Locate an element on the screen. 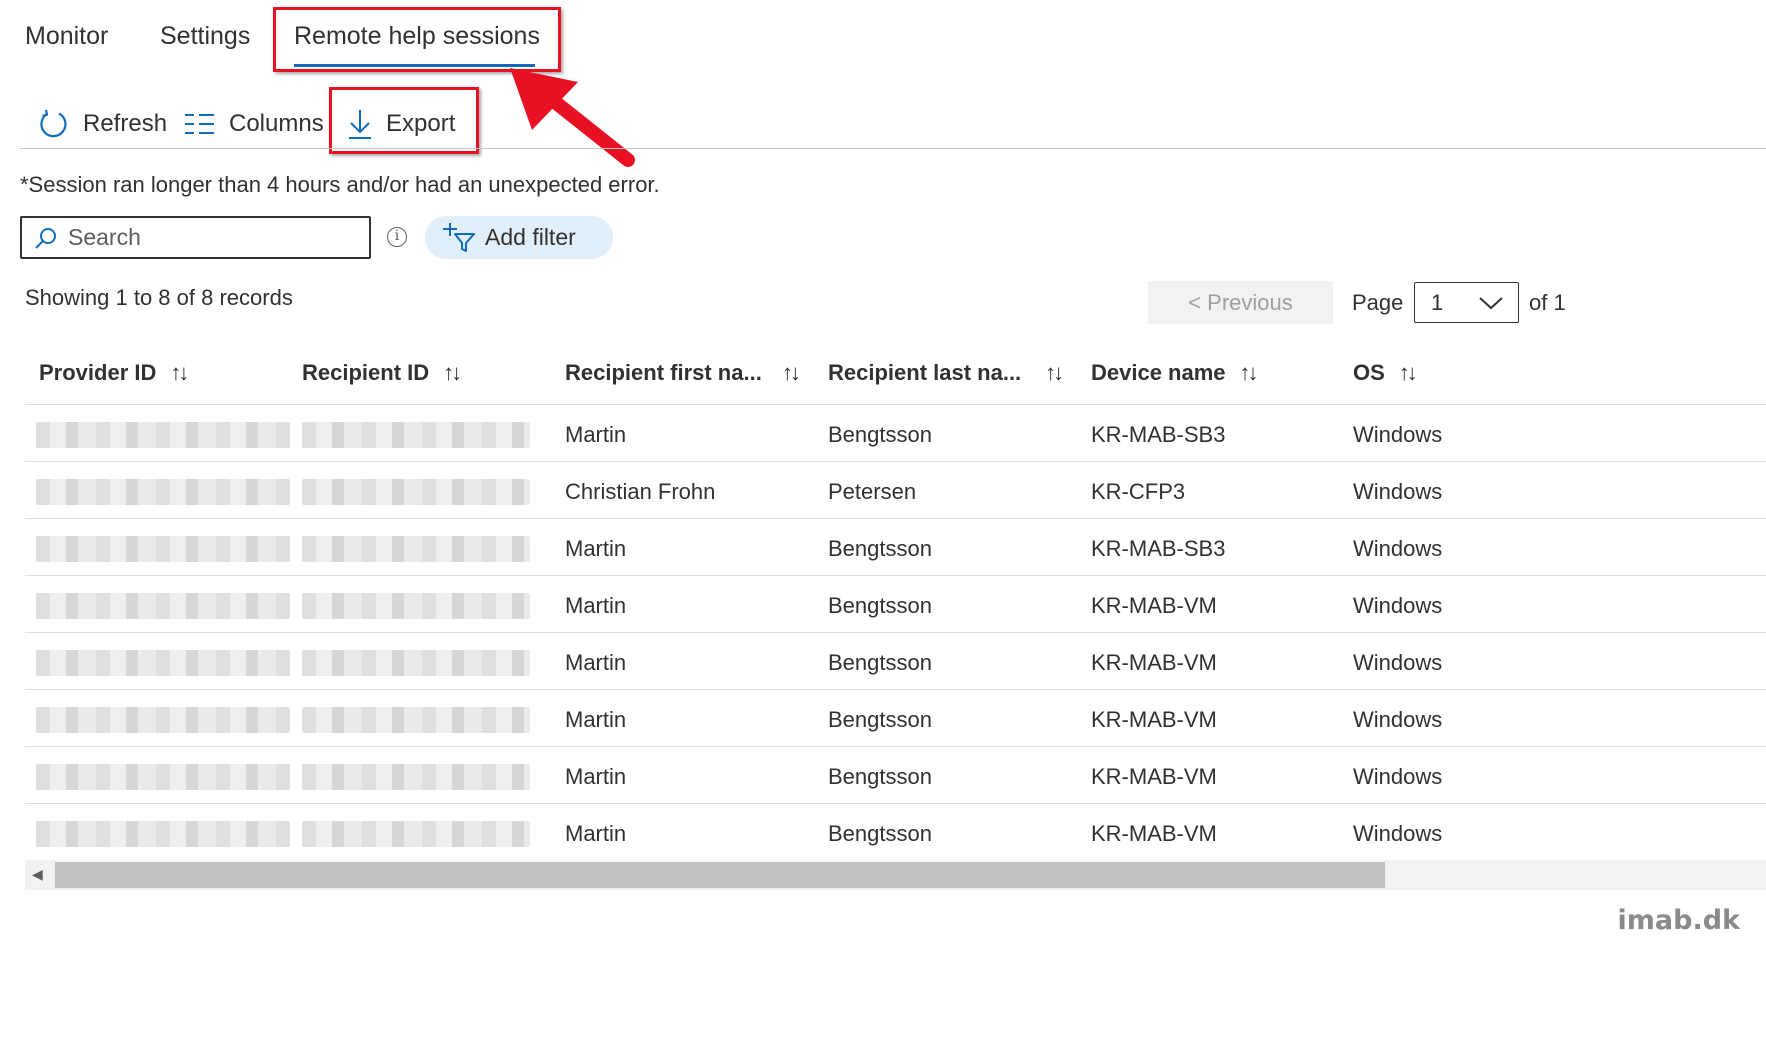  column-label: Device name is located at coordinates (1158, 372).